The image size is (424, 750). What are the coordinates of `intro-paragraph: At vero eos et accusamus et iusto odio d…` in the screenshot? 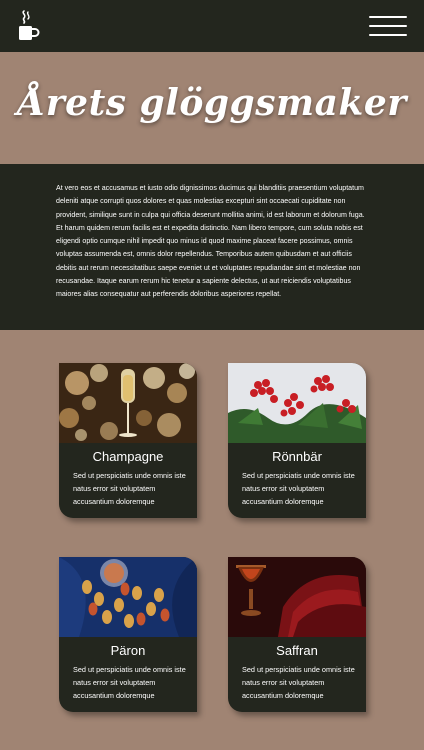 It's located at (210, 241).